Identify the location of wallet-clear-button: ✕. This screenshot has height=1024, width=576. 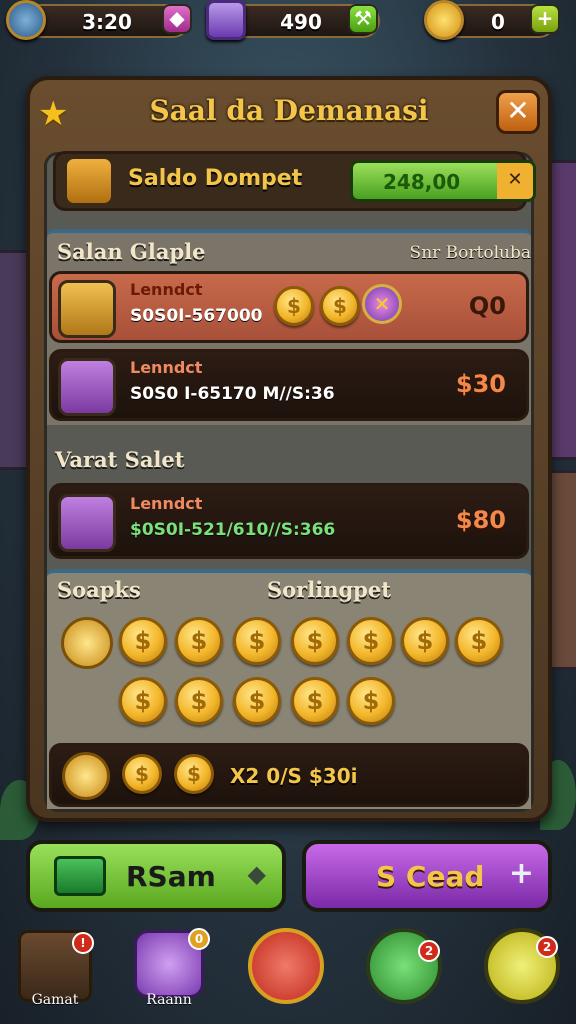
(515, 181).